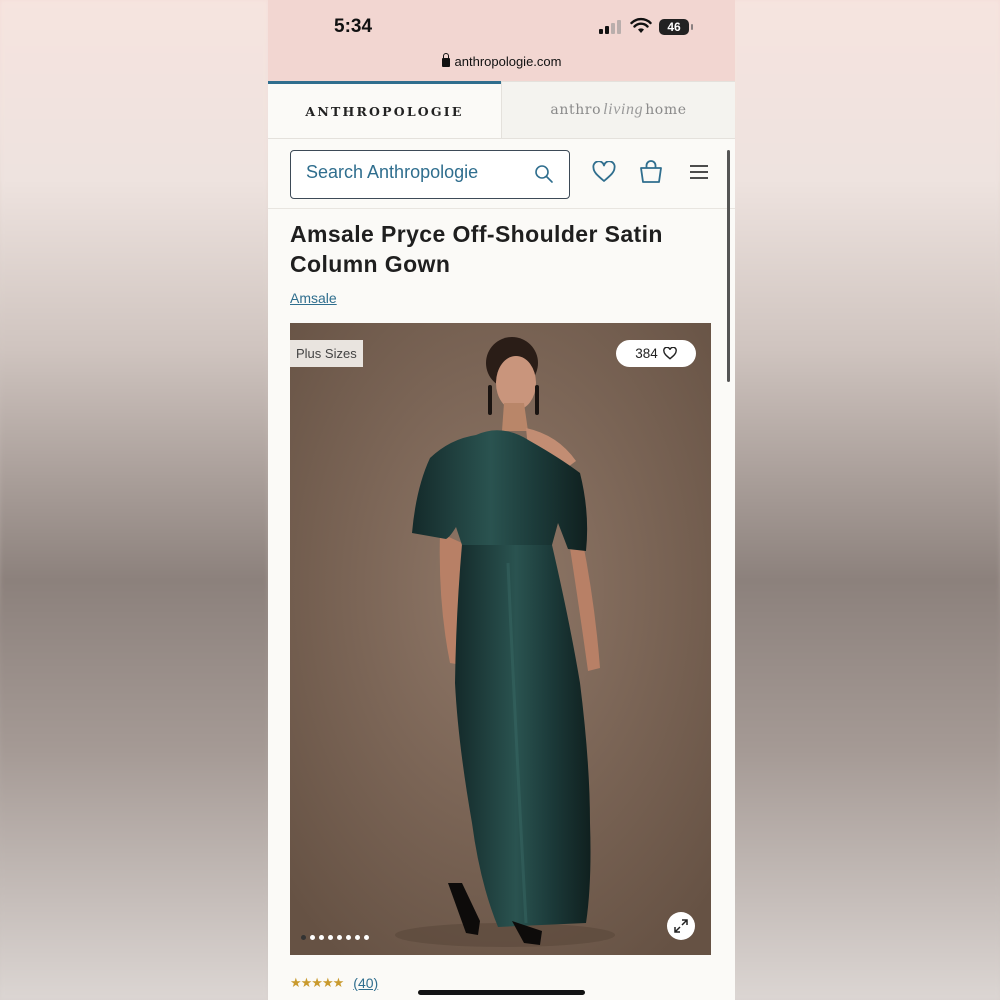 Image resolution: width=1000 pixels, height=1000 pixels. What do you see at coordinates (501, 992) in the screenshot?
I see `home-indicator` at bounding box center [501, 992].